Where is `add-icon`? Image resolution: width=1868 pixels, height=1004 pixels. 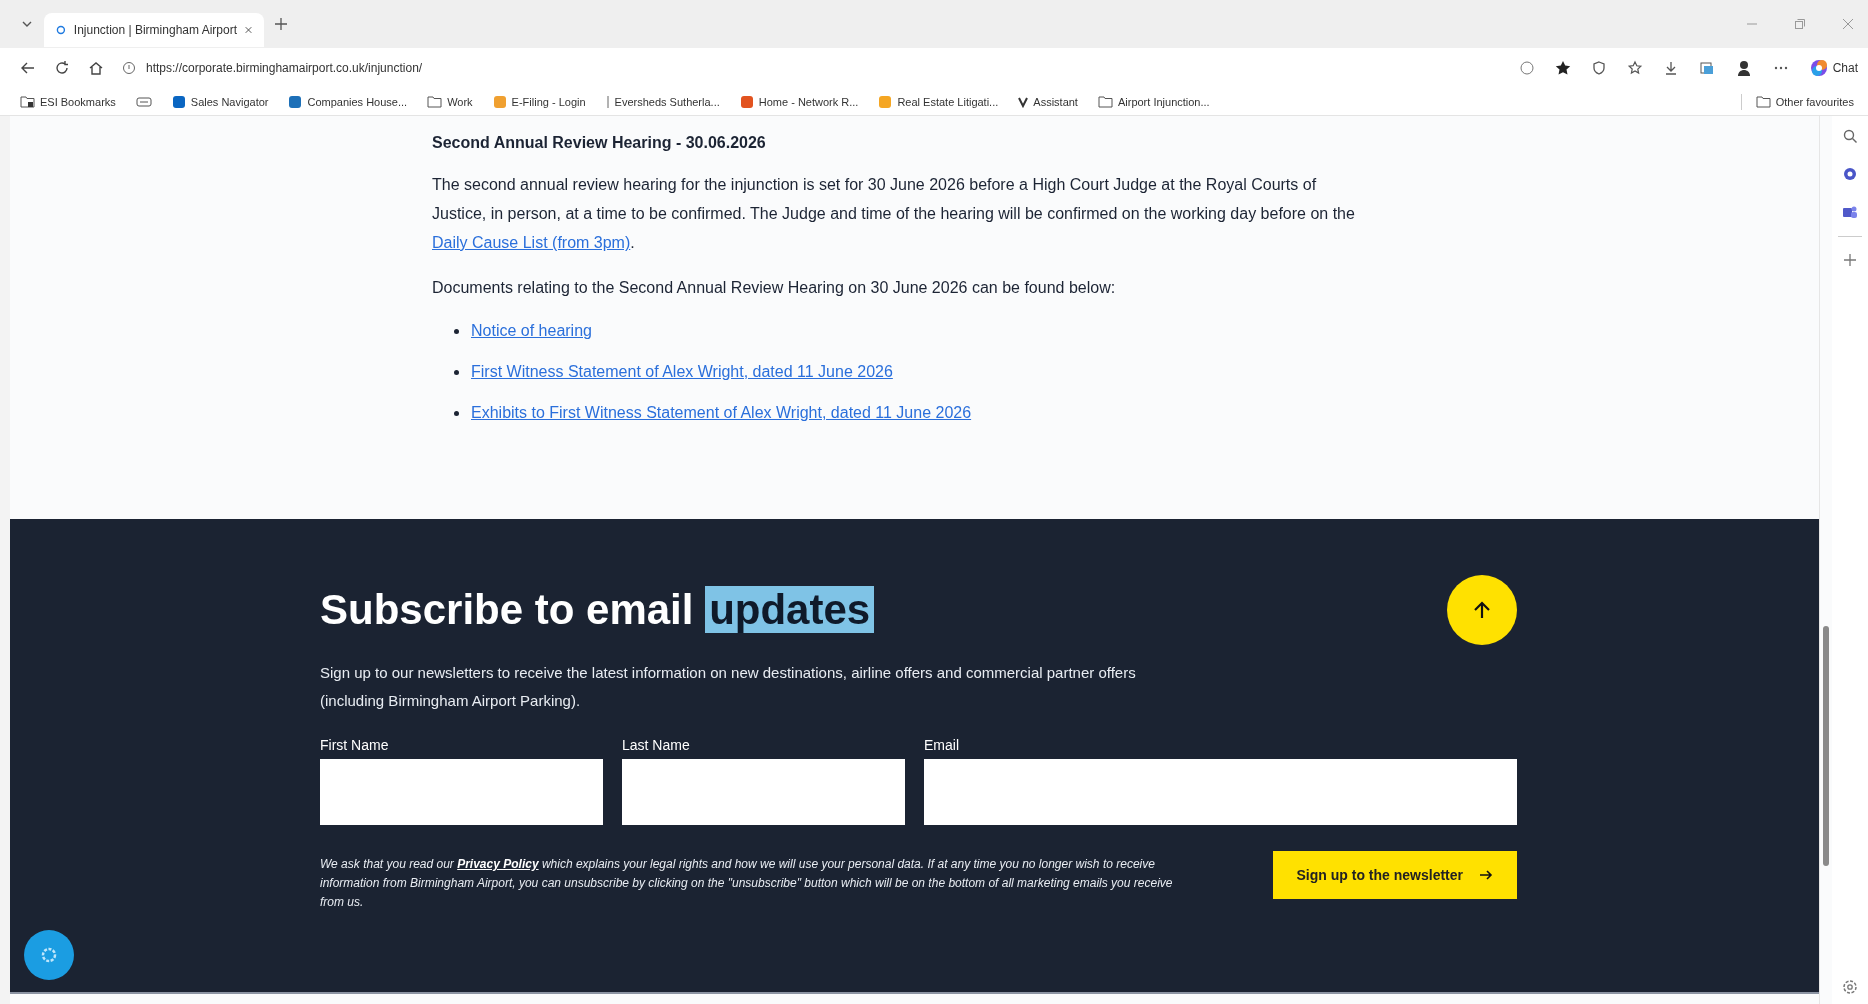
add-icon is located at coordinates (1850, 260).